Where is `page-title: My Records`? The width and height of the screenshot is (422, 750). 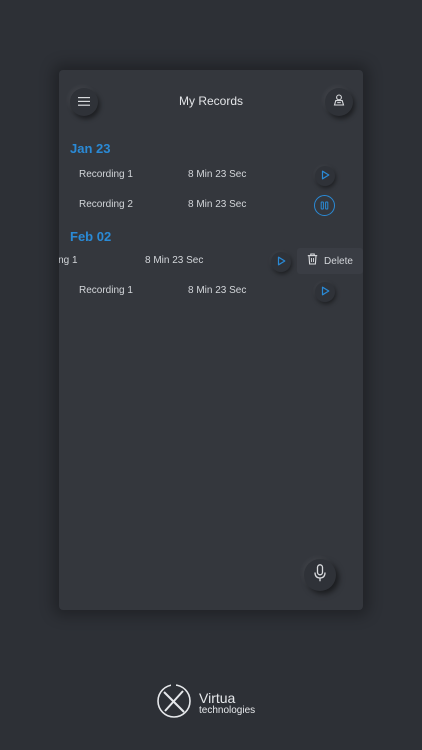
page-title: My Records is located at coordinates (210, 101).